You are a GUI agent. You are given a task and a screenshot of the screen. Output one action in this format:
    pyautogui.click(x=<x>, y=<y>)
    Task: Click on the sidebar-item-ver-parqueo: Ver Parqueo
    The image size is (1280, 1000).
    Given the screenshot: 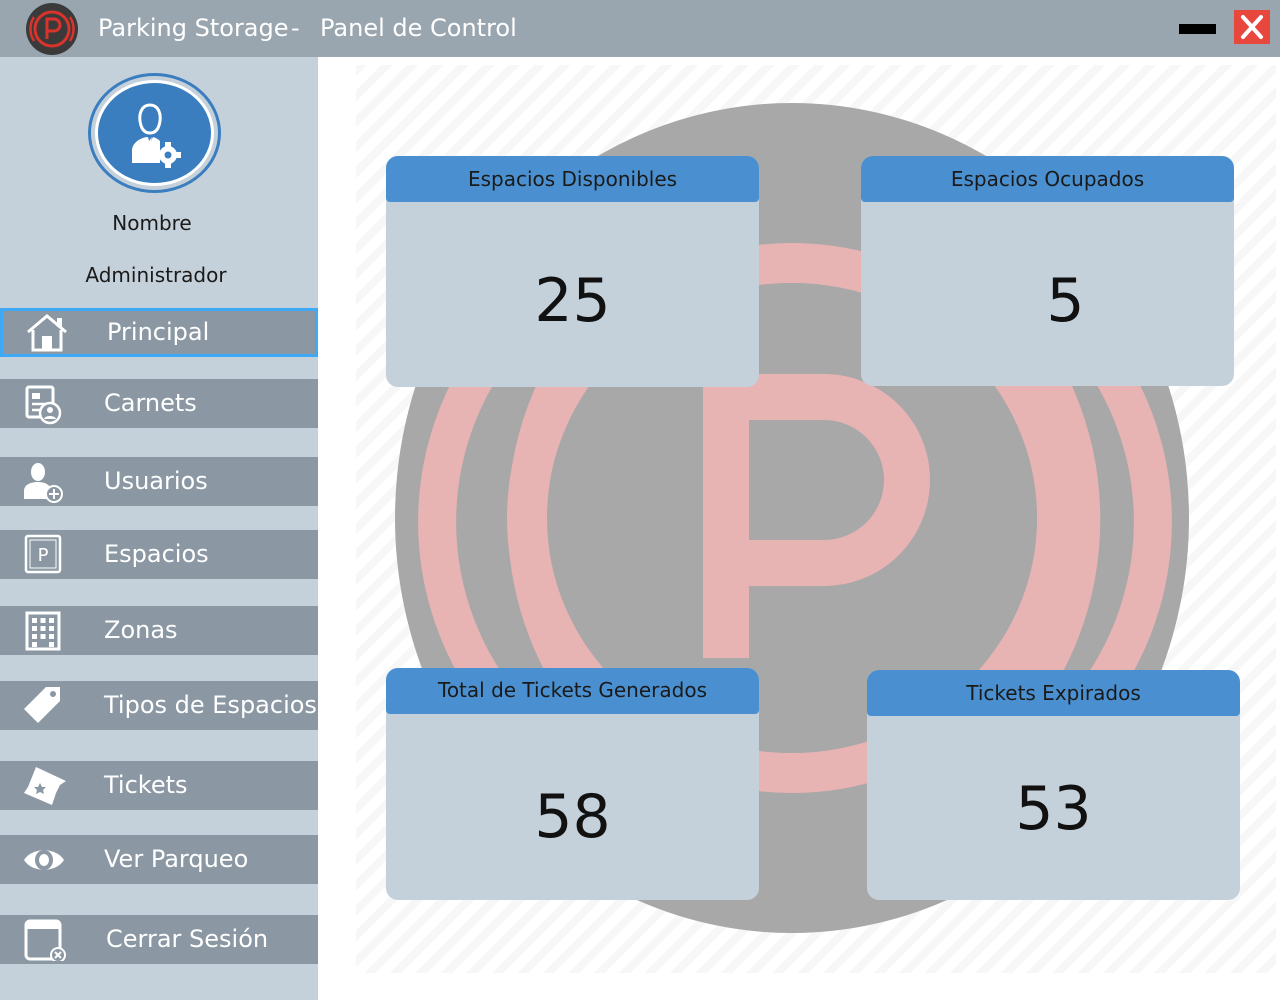 What is the action you would take?
    pyautogui.click(x=159, y=859)
    